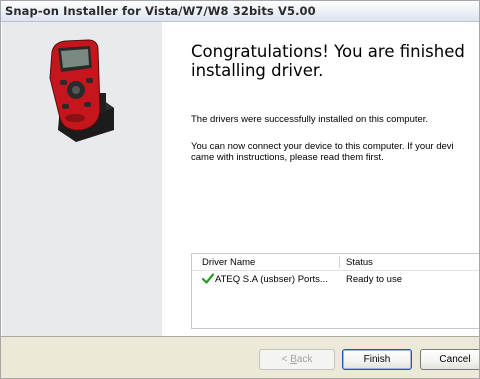 Image resolution: width=480 pixels, height=379 pixels. Describe the element at coordinates (240, 357) in the screenshot. I see `button-bar: < Back Finish Cancel` at that location.